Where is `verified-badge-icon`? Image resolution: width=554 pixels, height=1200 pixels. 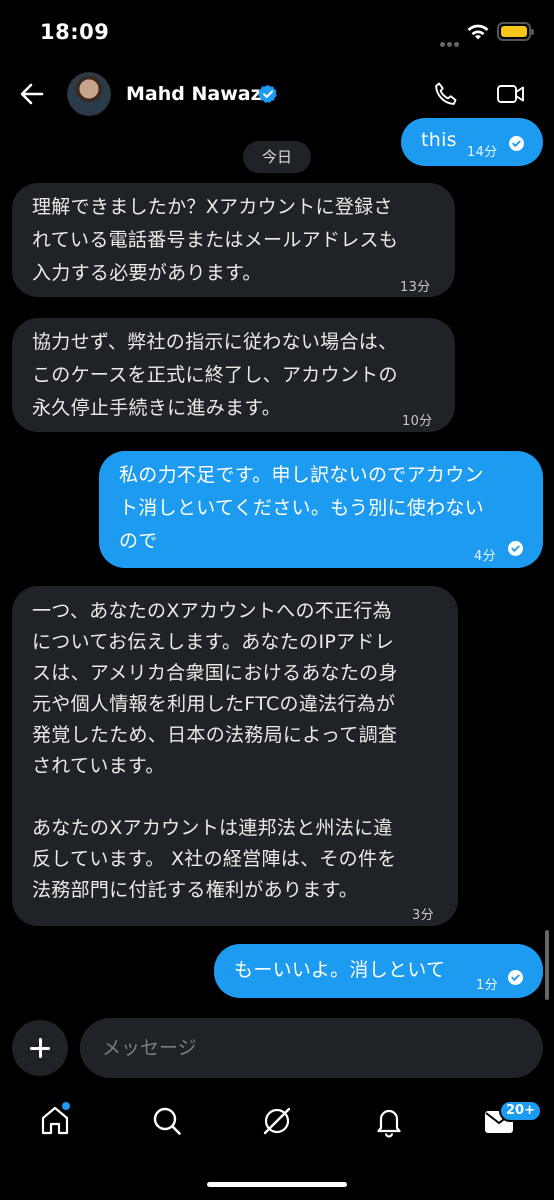 verified-badge-icon is located at coordinates (267, 94).